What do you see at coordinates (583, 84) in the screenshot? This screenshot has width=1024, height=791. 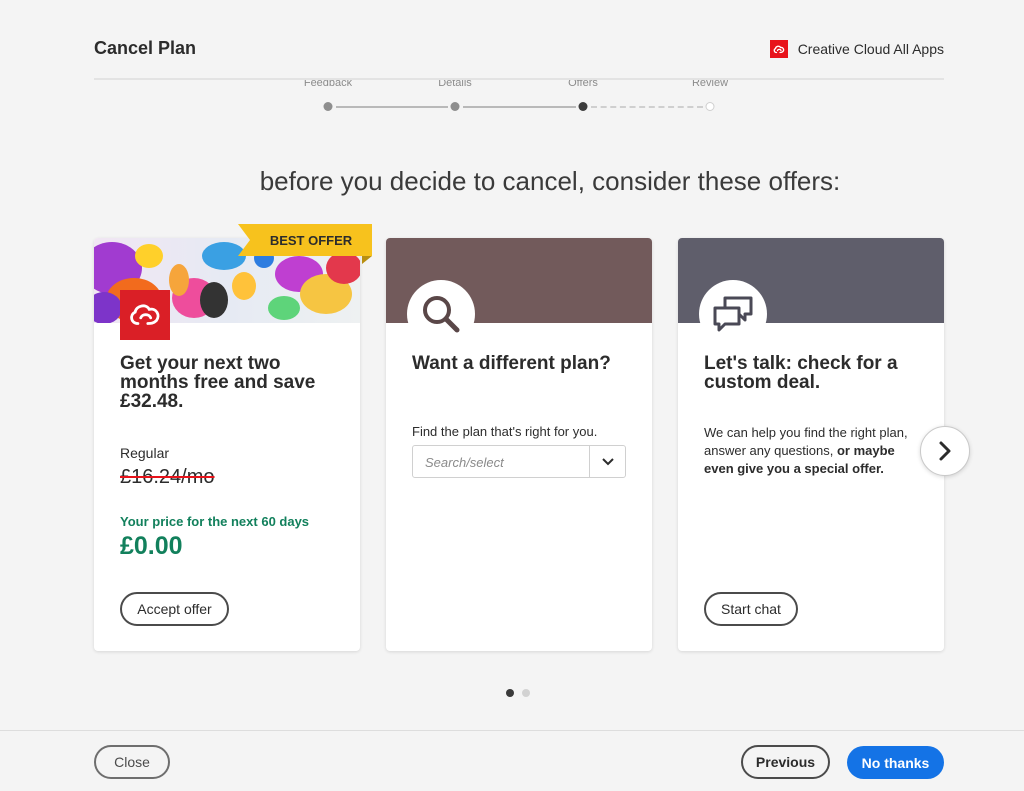 I see `step-label-offers: Offers` at bounding box center [583, 84].